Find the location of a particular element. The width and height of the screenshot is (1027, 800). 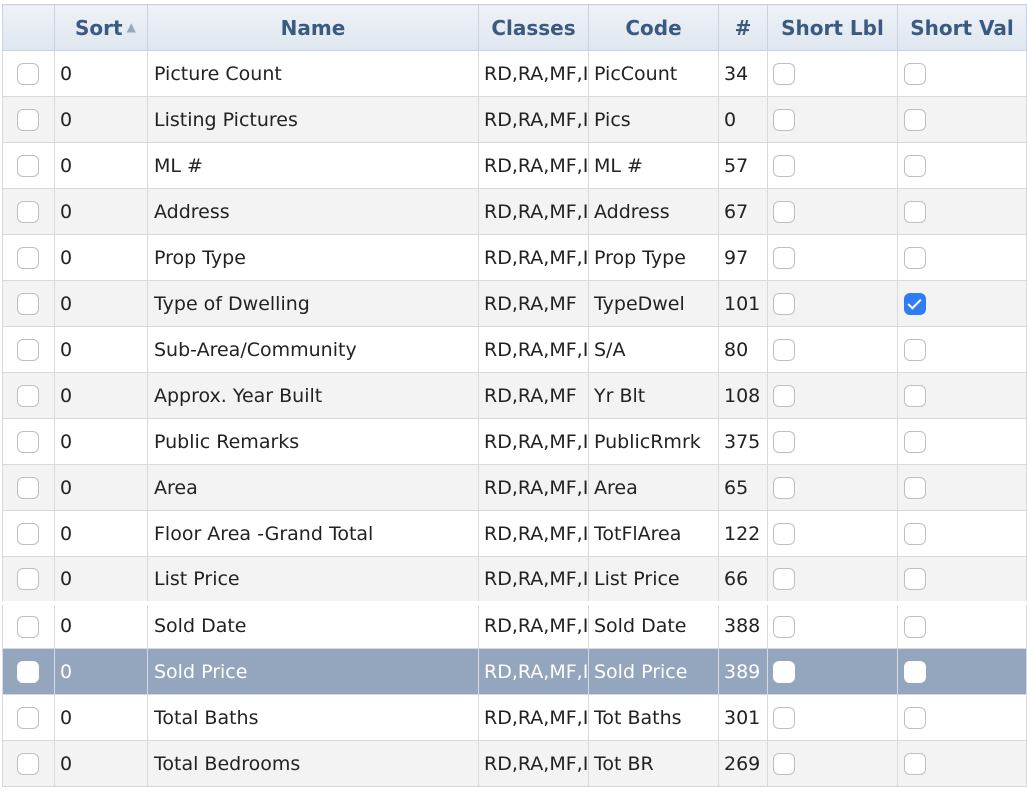

table-row: 0 Public Remarks RD,RA,MF,I PublicRmrk 375 is located at coordinates (514, 441).